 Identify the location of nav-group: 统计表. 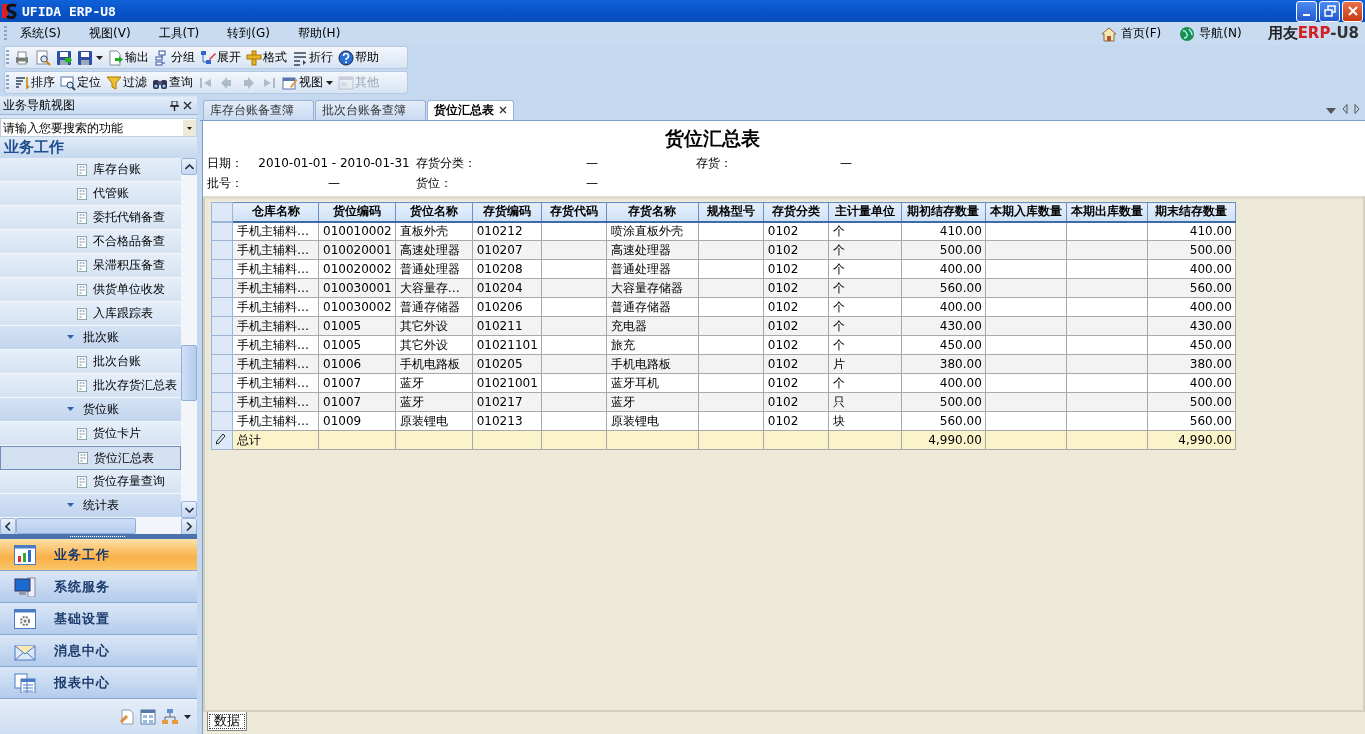
(90, 506).